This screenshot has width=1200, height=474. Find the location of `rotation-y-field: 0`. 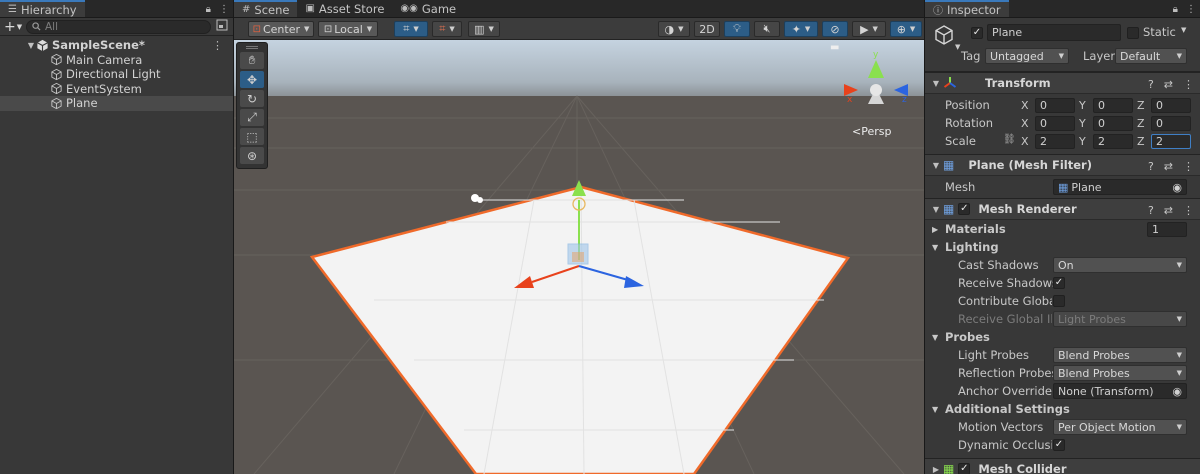

rotation-y-field: 0 is located at coordinates (1113, 123).